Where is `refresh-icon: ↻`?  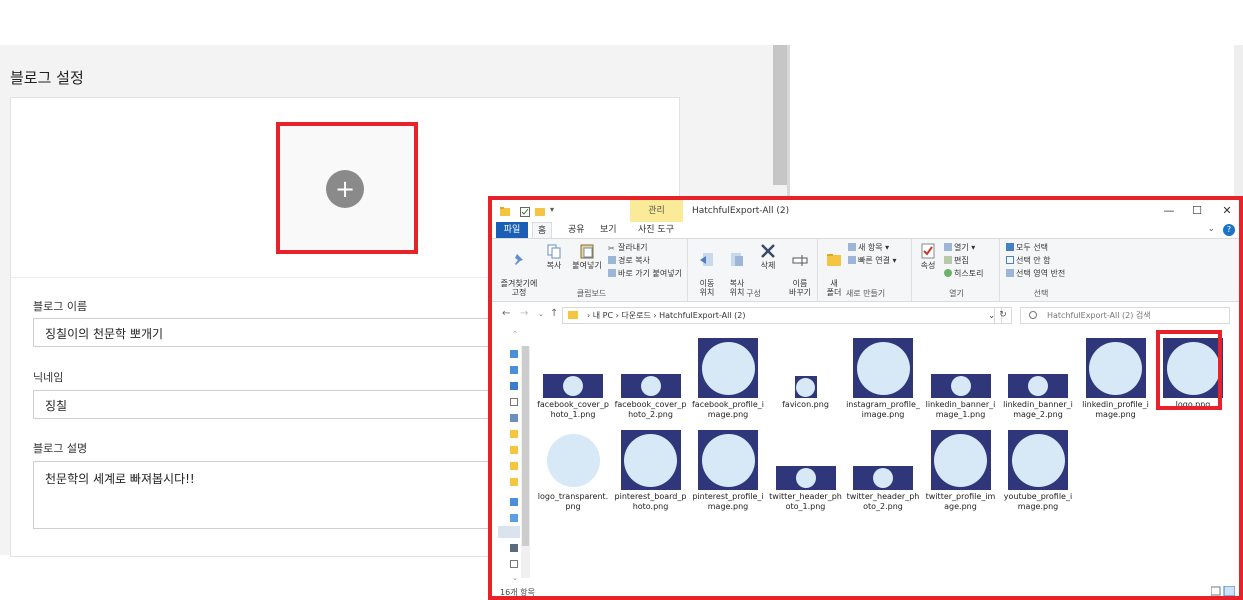 refresh-icon: ↻ is located at coordinates (1003, 315).